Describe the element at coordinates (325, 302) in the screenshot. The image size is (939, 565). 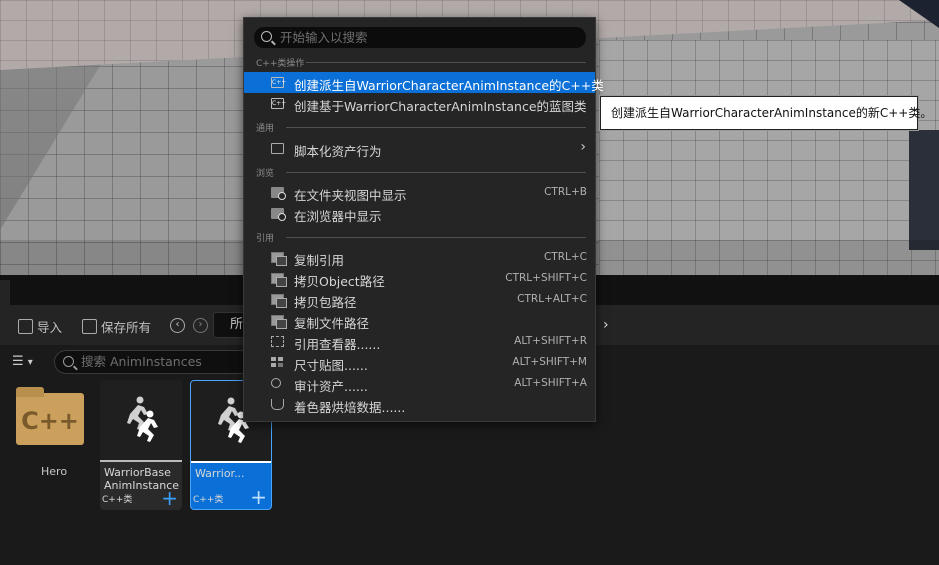
I see `menu-item-label: 拷贝包路径` at that location.